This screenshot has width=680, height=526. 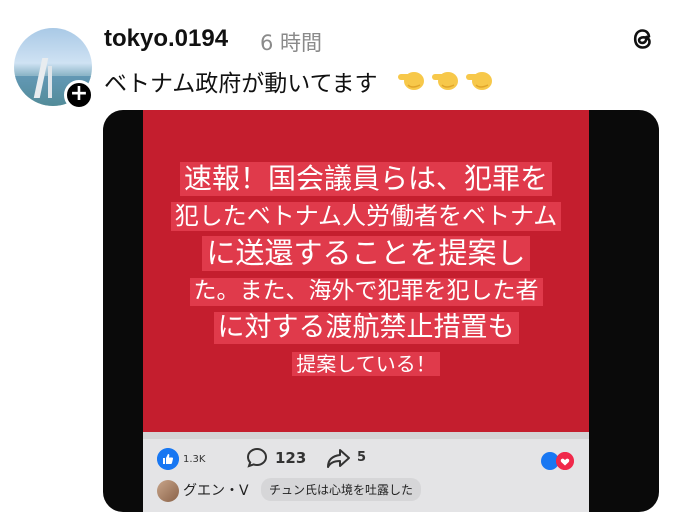 I want to click on headline-line: に送還することを提案し, so click(x=366, y=253).